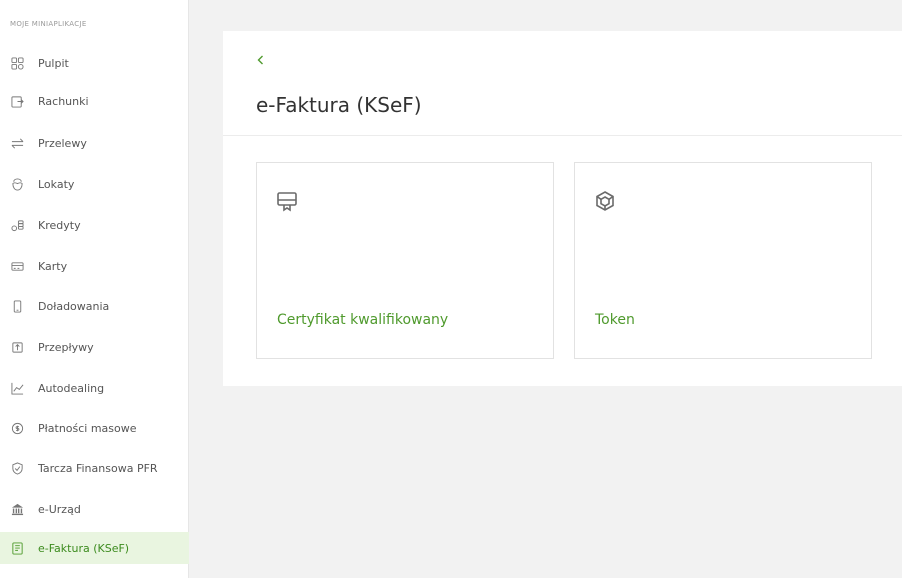 This screenshot has width=902, height=578. What do you see at coordinates (84, 548) in the screenshot?
I see `sidebar-item-label: e-Faktura (KSeF)` at bounding box center [84, 548].